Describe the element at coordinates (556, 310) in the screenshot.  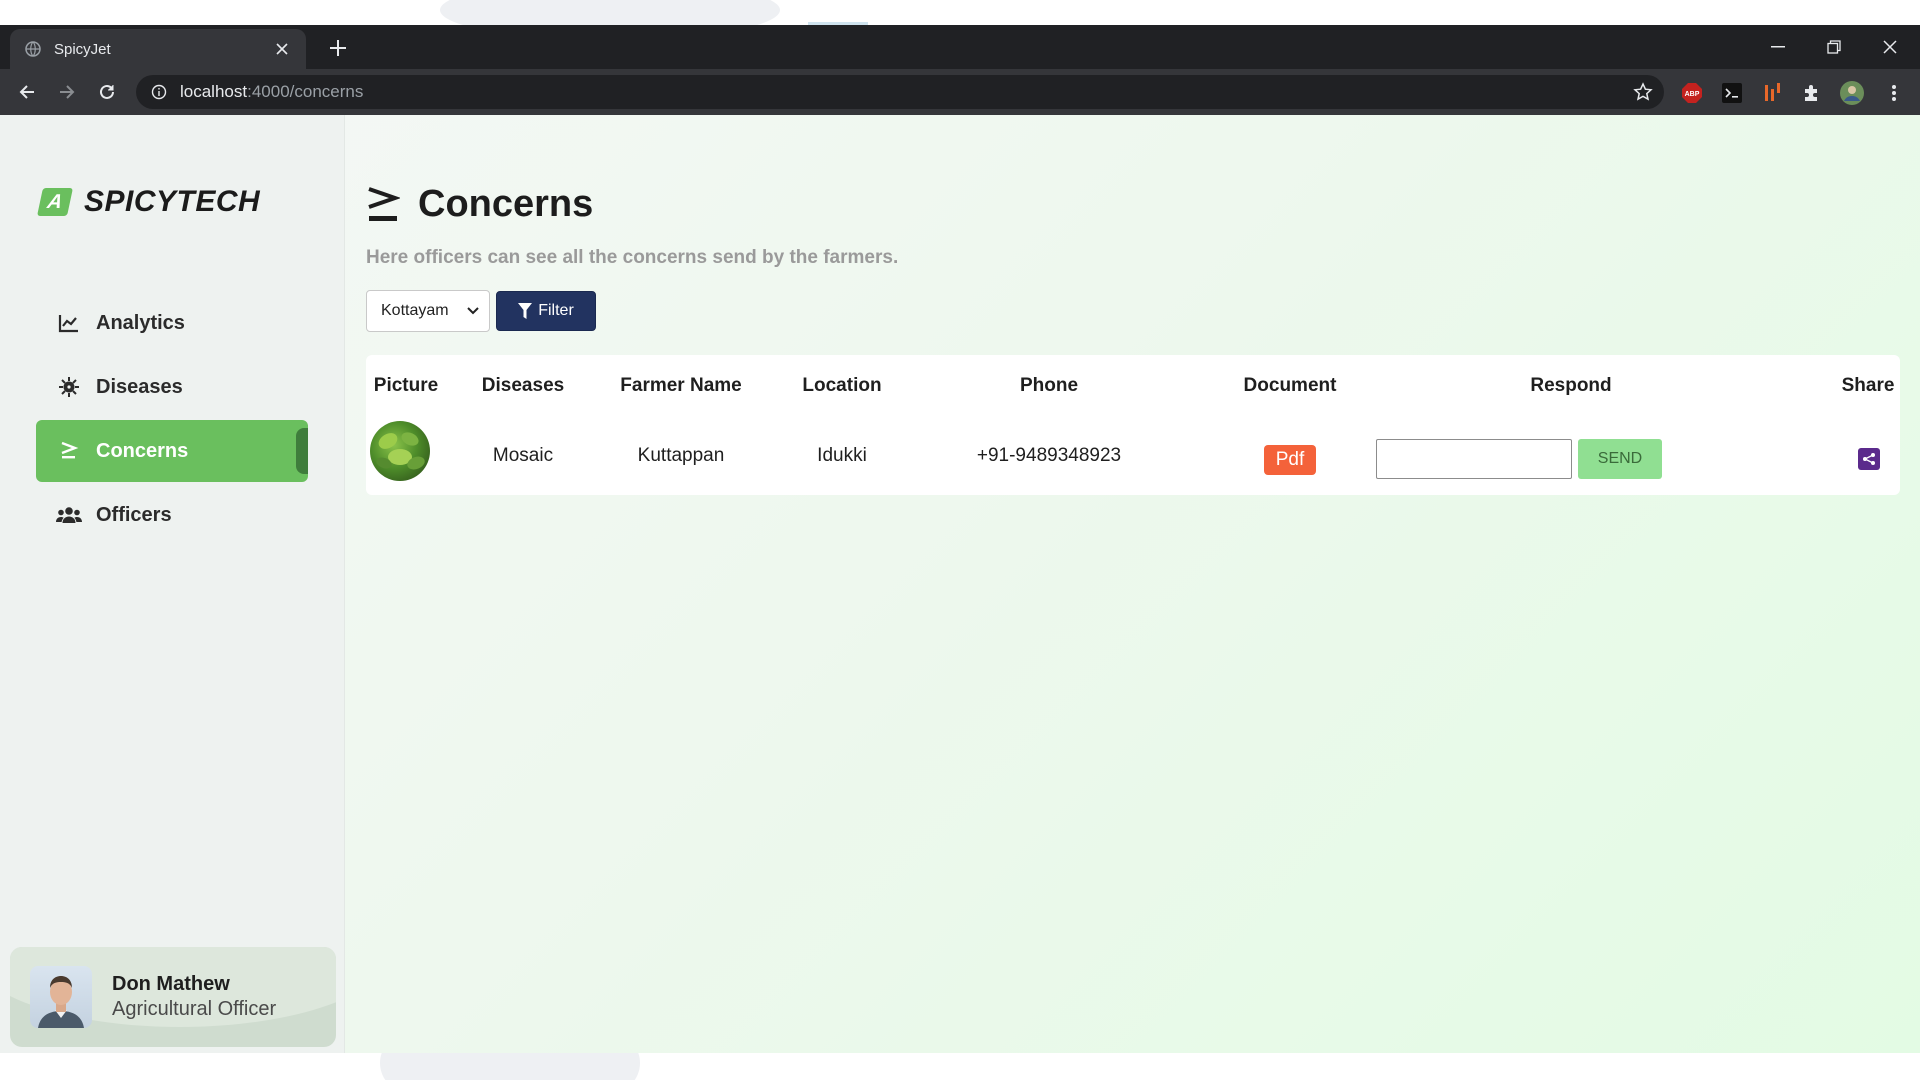
I see `filter-button-label: Filter` at that location.